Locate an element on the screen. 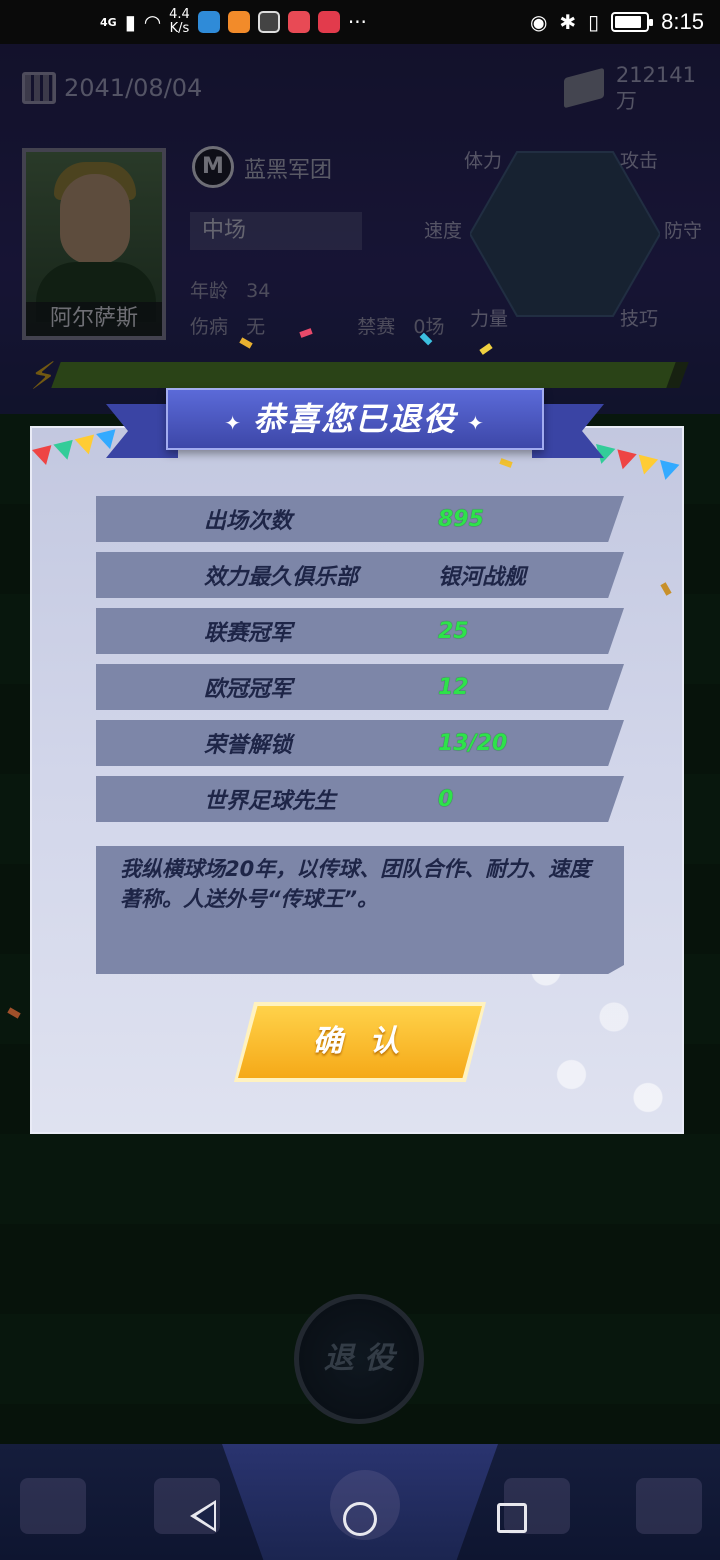  stat-value: 13/20 is located at coordinates (473, 743).